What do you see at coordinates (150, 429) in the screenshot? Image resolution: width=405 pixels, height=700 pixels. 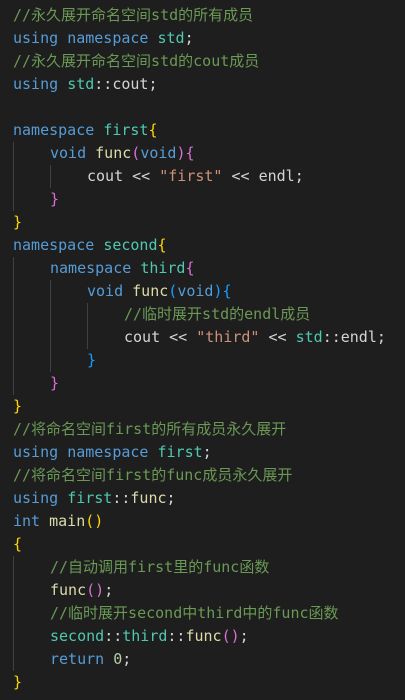 I see `code-comment: //将命名空间first的所有成员永久展开` at bounding box center [150, 429].